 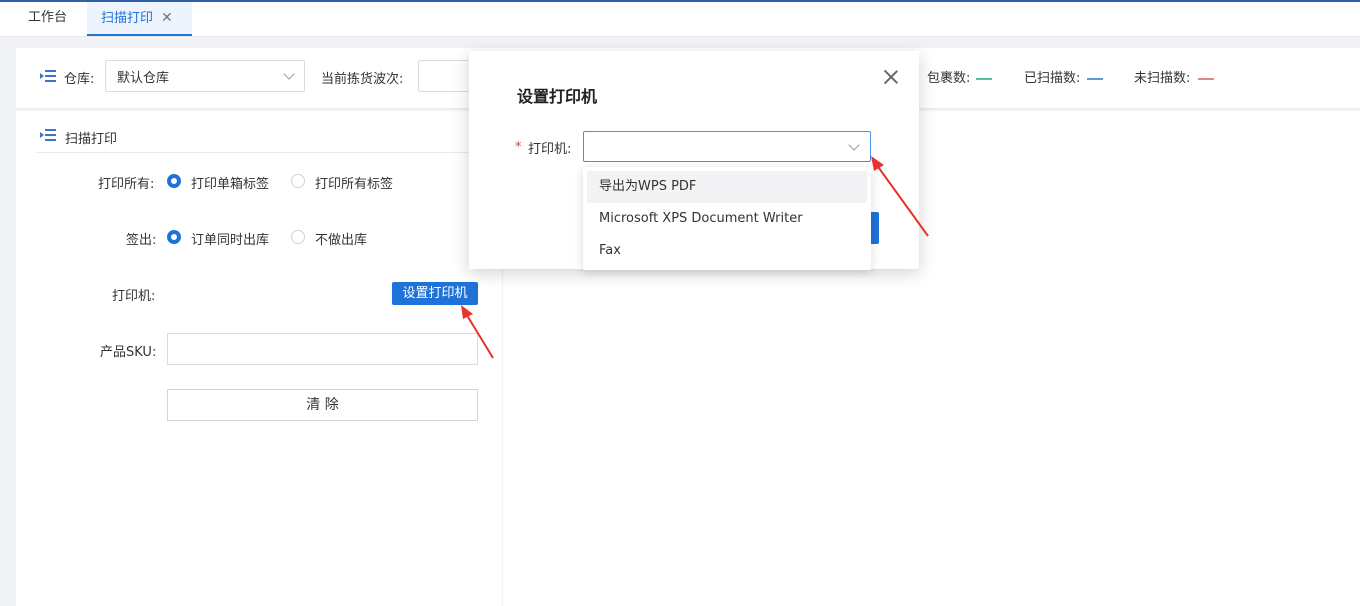 I want to click on divider, so click(x=269, y=152).